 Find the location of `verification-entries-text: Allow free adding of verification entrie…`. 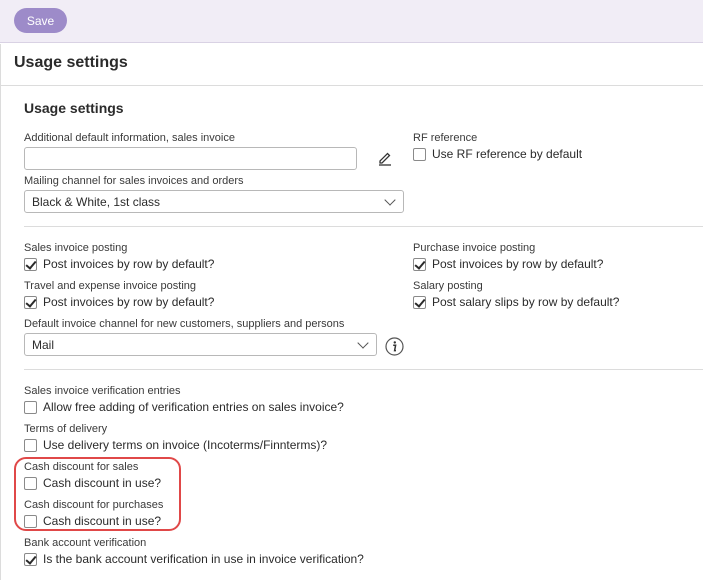

verification-entries-text: Allow free adding of verification entrie… is located at coordinates (193, 407).